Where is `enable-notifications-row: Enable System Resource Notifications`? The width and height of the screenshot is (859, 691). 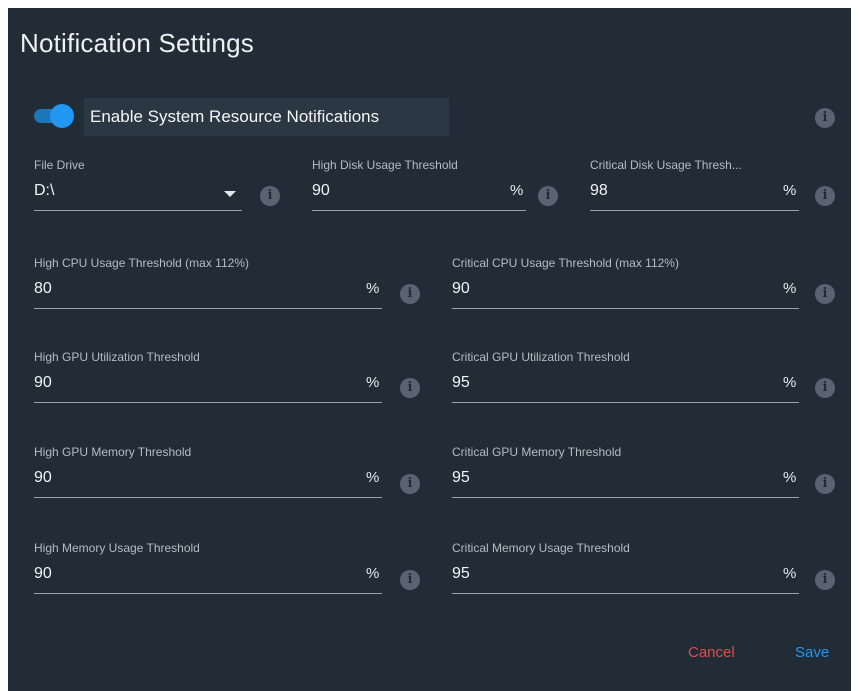 enable-notifications-row: Enable System Resource Notifications is located at coordinates (242, 117).